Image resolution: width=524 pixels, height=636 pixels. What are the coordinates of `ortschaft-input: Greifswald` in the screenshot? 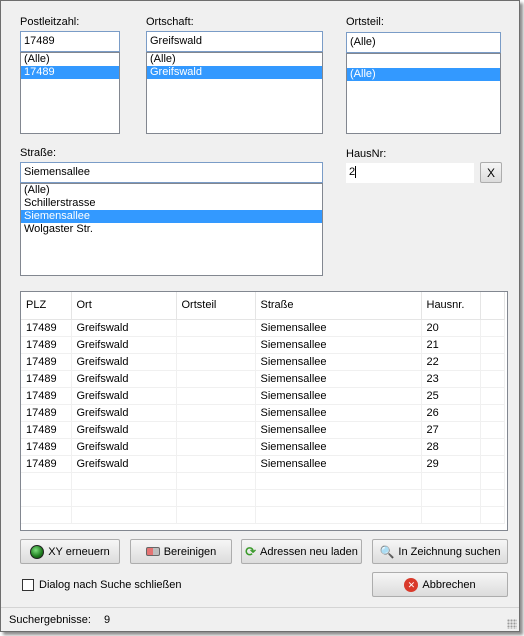 It's located at (234, 41).